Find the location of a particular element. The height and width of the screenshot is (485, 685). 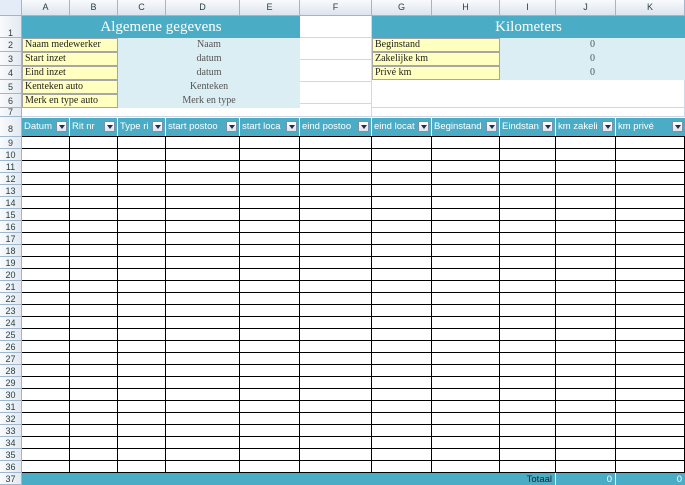

row-header-13: 13 is located at coordinates (11, 191).